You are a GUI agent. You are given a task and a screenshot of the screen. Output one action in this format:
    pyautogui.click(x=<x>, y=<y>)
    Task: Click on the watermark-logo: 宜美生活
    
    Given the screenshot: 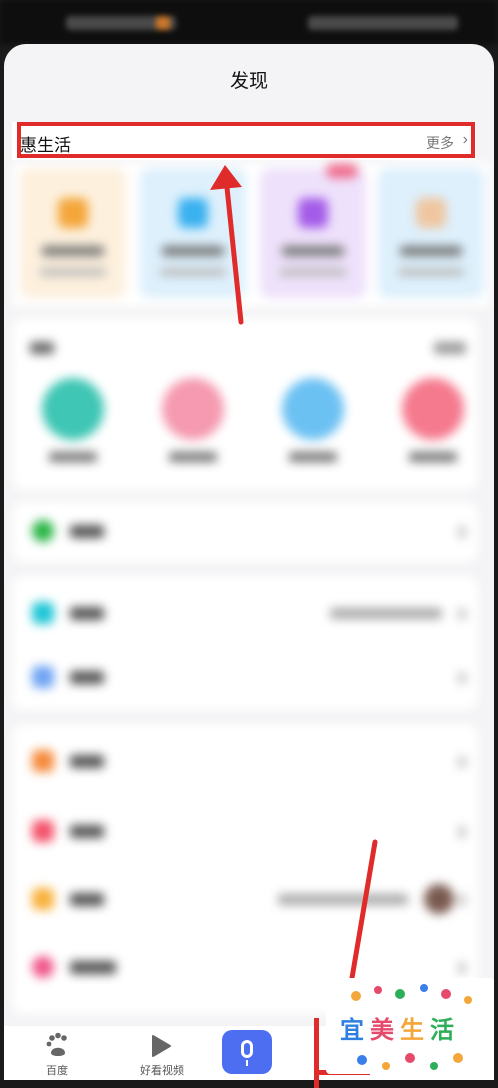 What is the action you would take?
    pyautogui.click(x=410, y=1026)
    